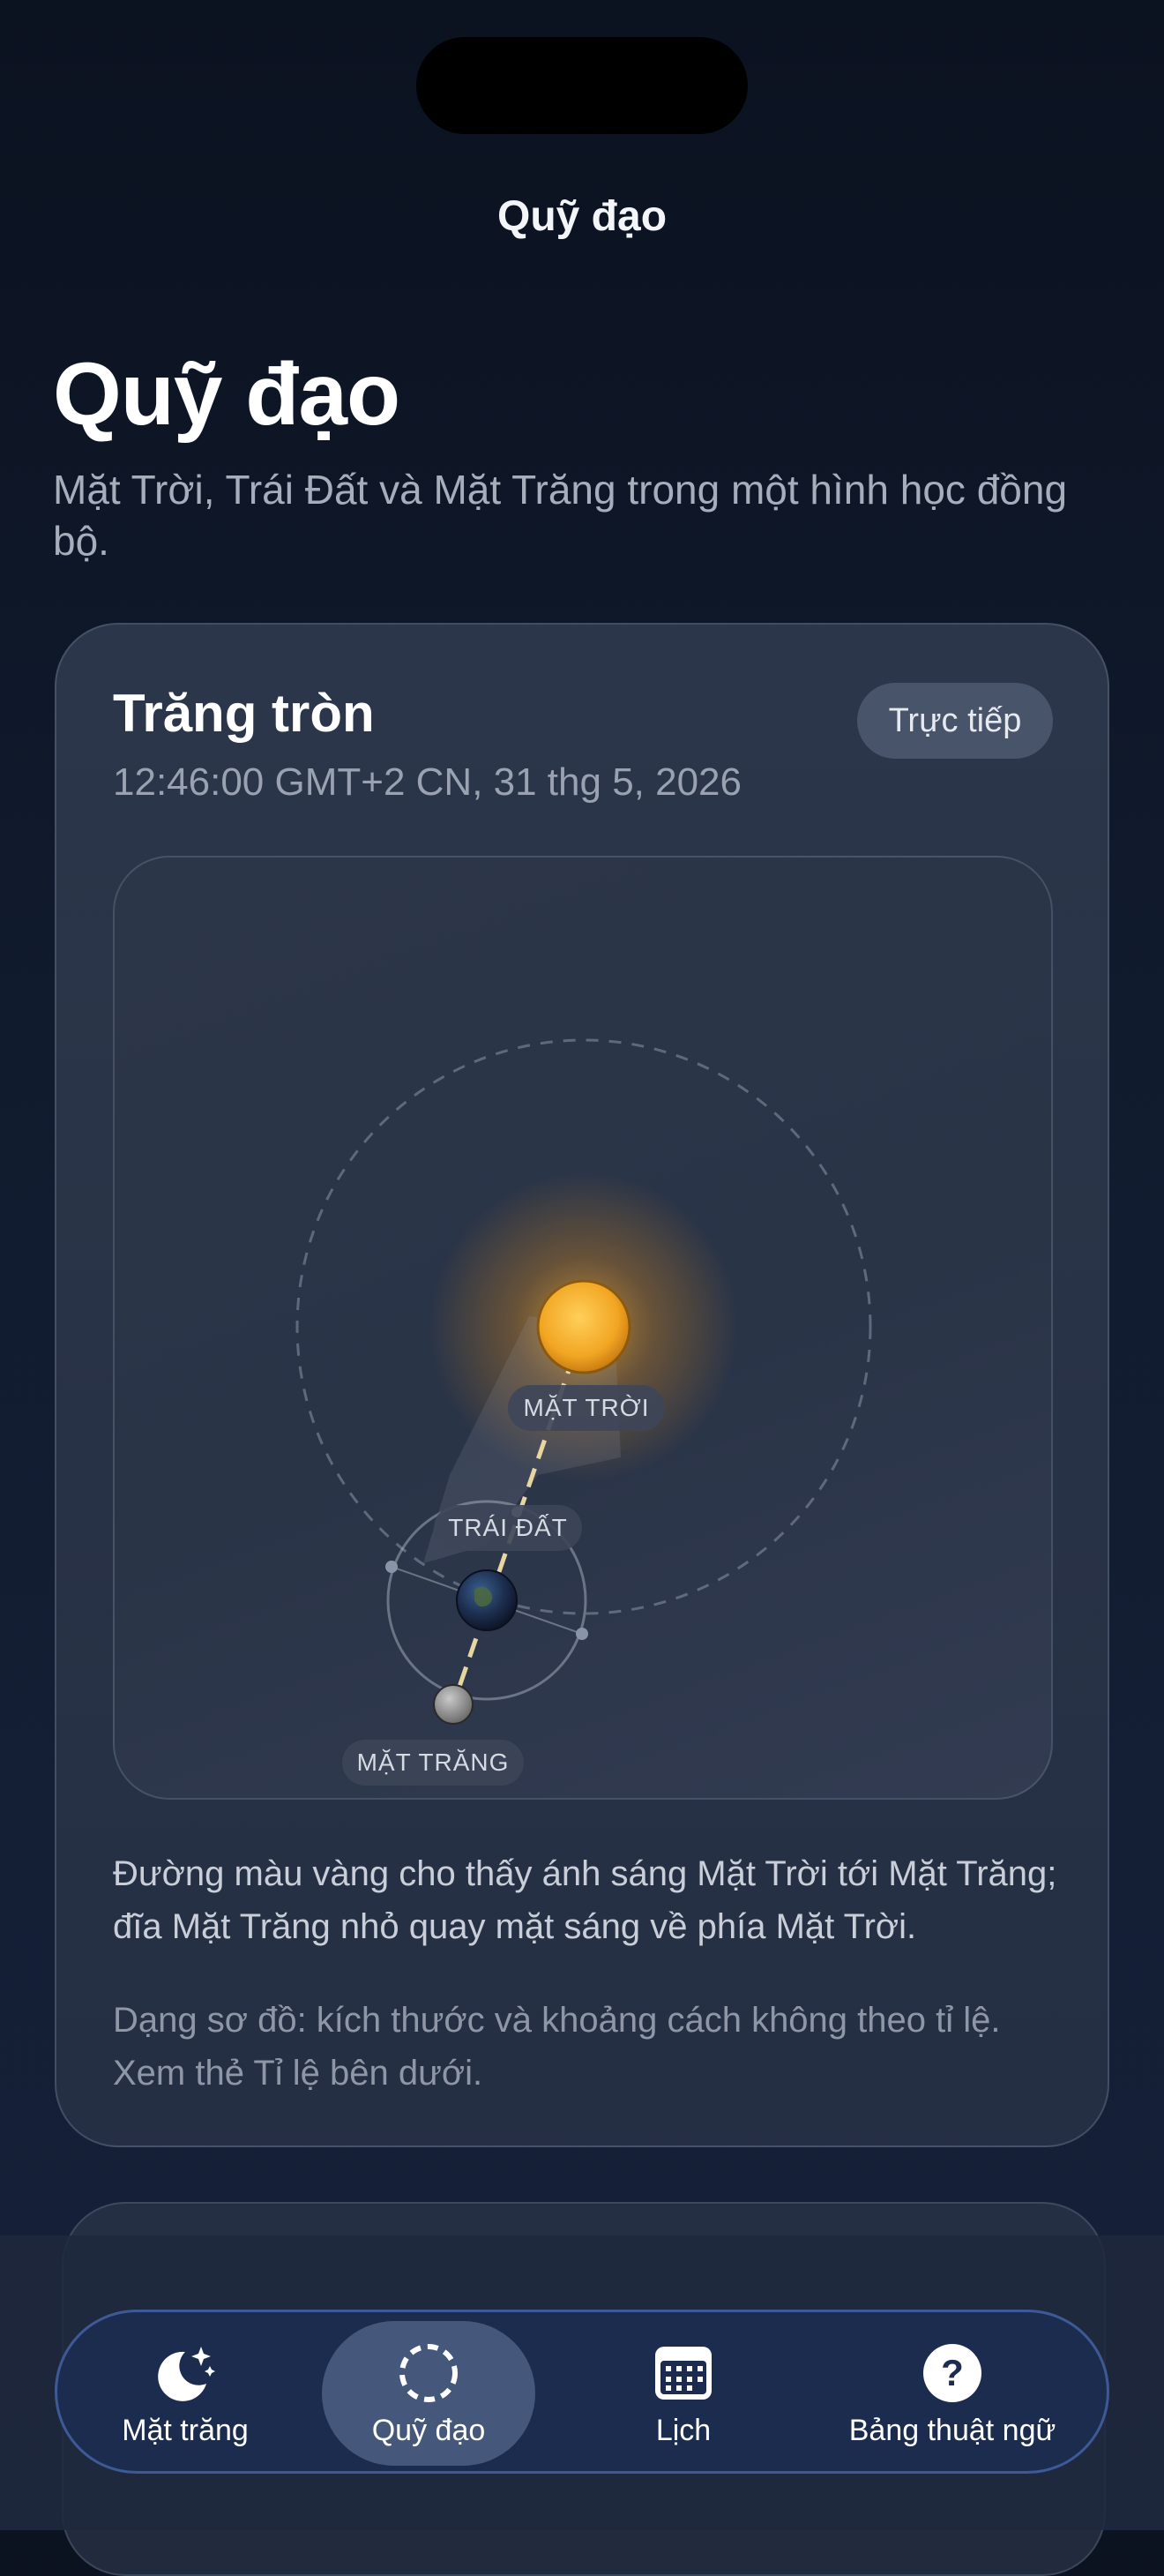  I want to click on tangent-point-left, so click(391, 1567).